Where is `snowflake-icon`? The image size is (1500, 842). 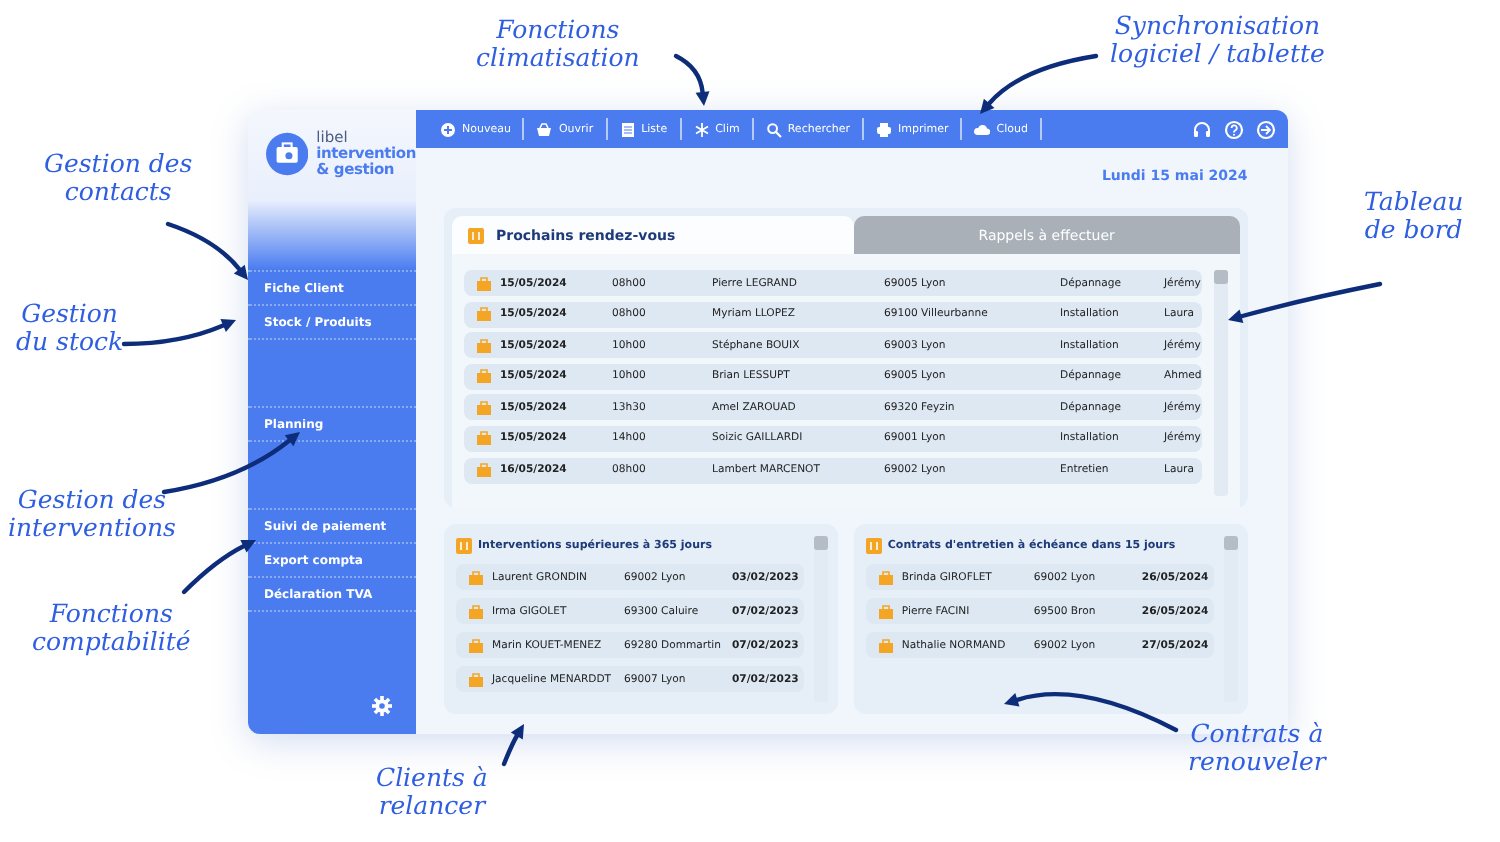
snowflake-icon is located at coordinates (701, 129).